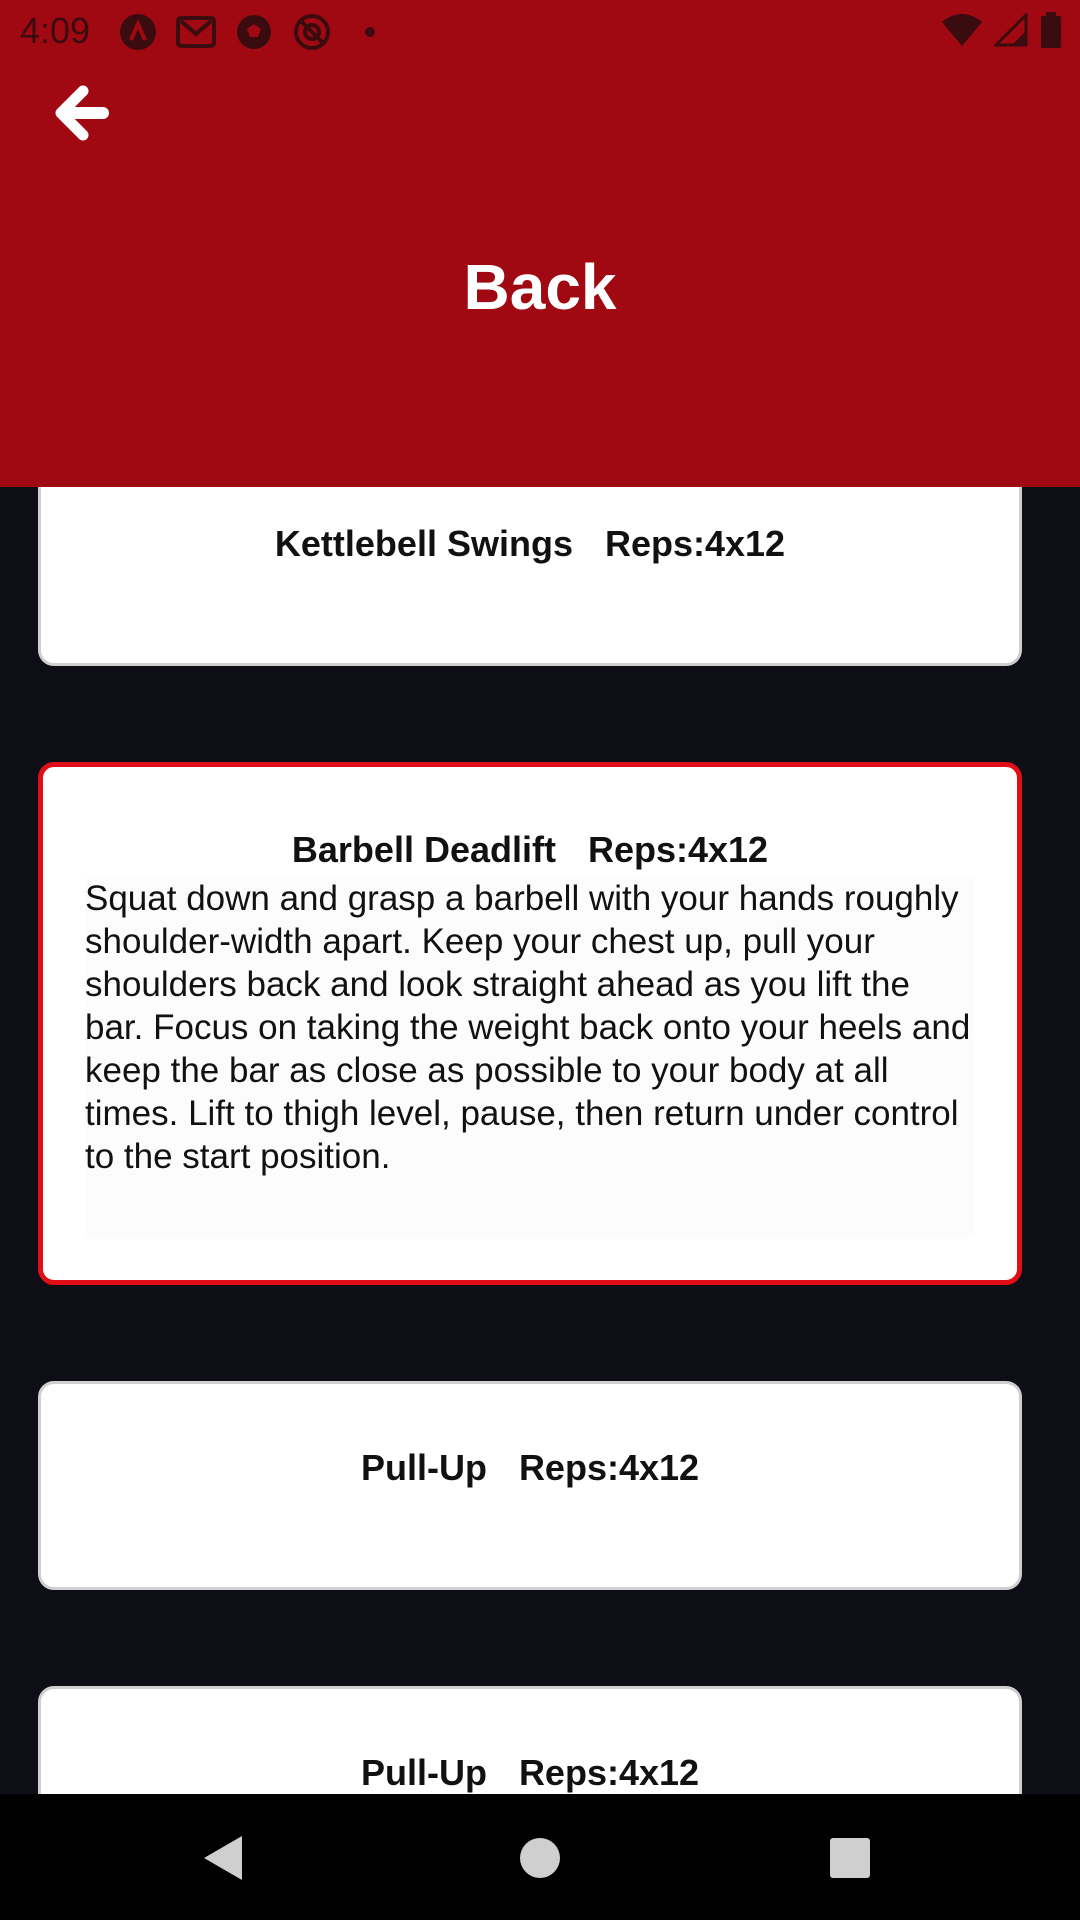  Describe the element at coordinates (55, 30) in the screenshot. I see `status-time: 4:09` at that location.